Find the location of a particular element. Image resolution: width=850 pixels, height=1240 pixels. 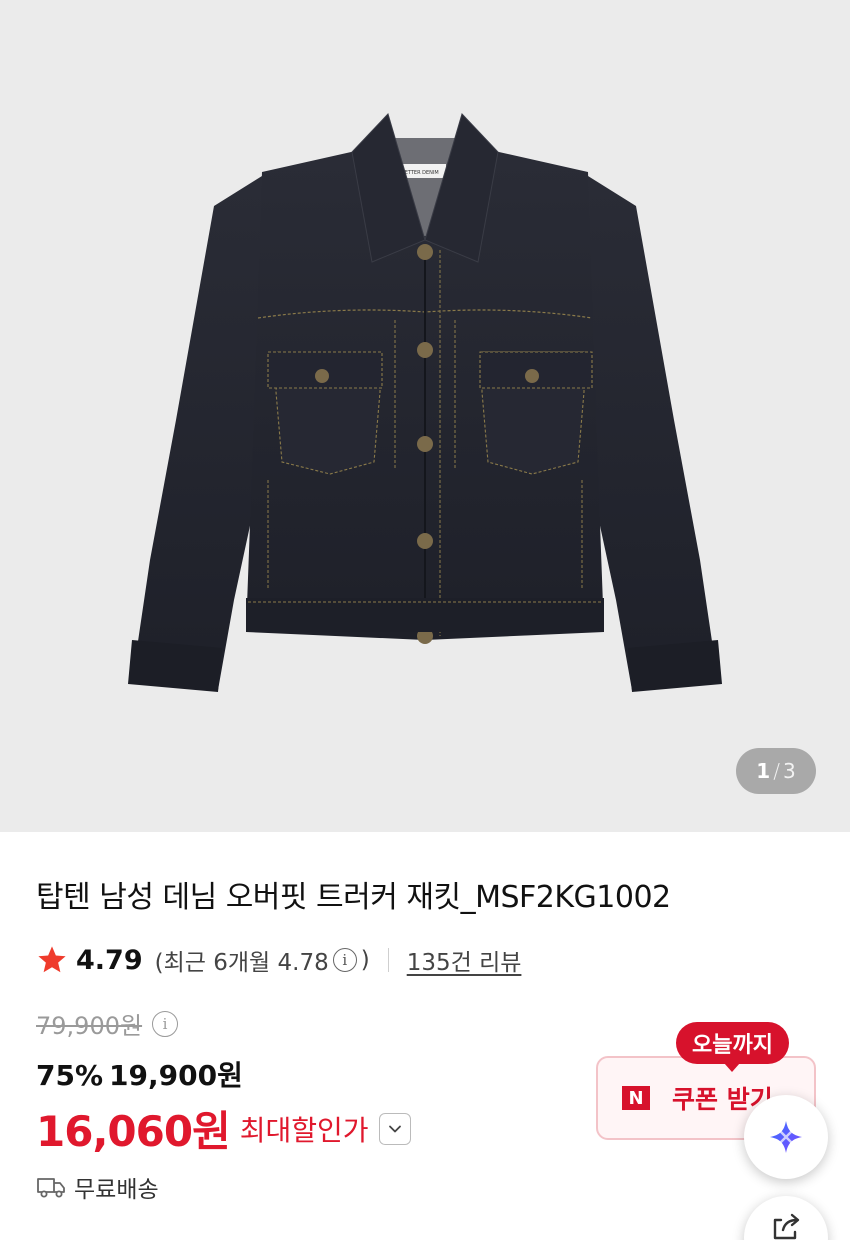

shipping-label: 무료배송 is located at coordinates (116, 1190).